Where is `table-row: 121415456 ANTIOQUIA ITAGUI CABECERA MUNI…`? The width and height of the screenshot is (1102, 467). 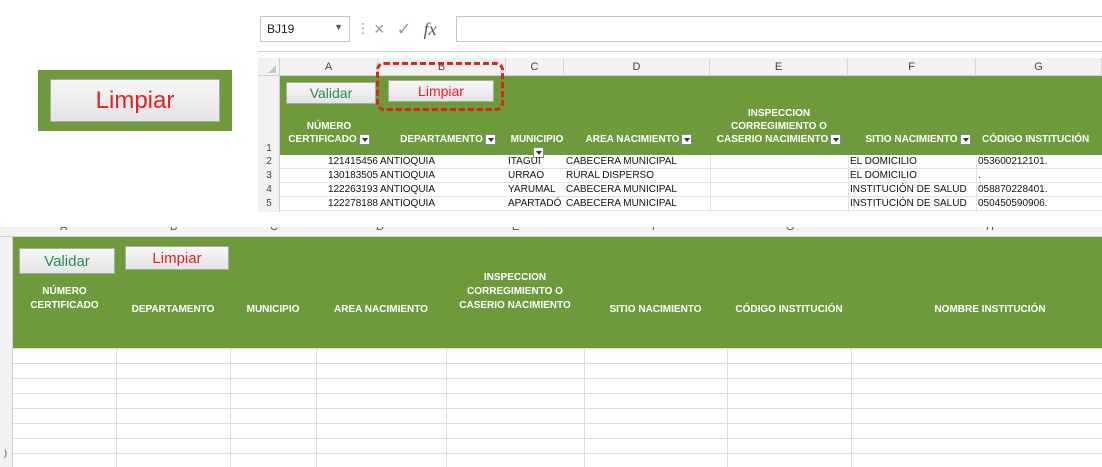
table-row: 121415456 ANTIOQUIA ITAGUI CABECERA MUNI… is located at coordinates (691, 162).